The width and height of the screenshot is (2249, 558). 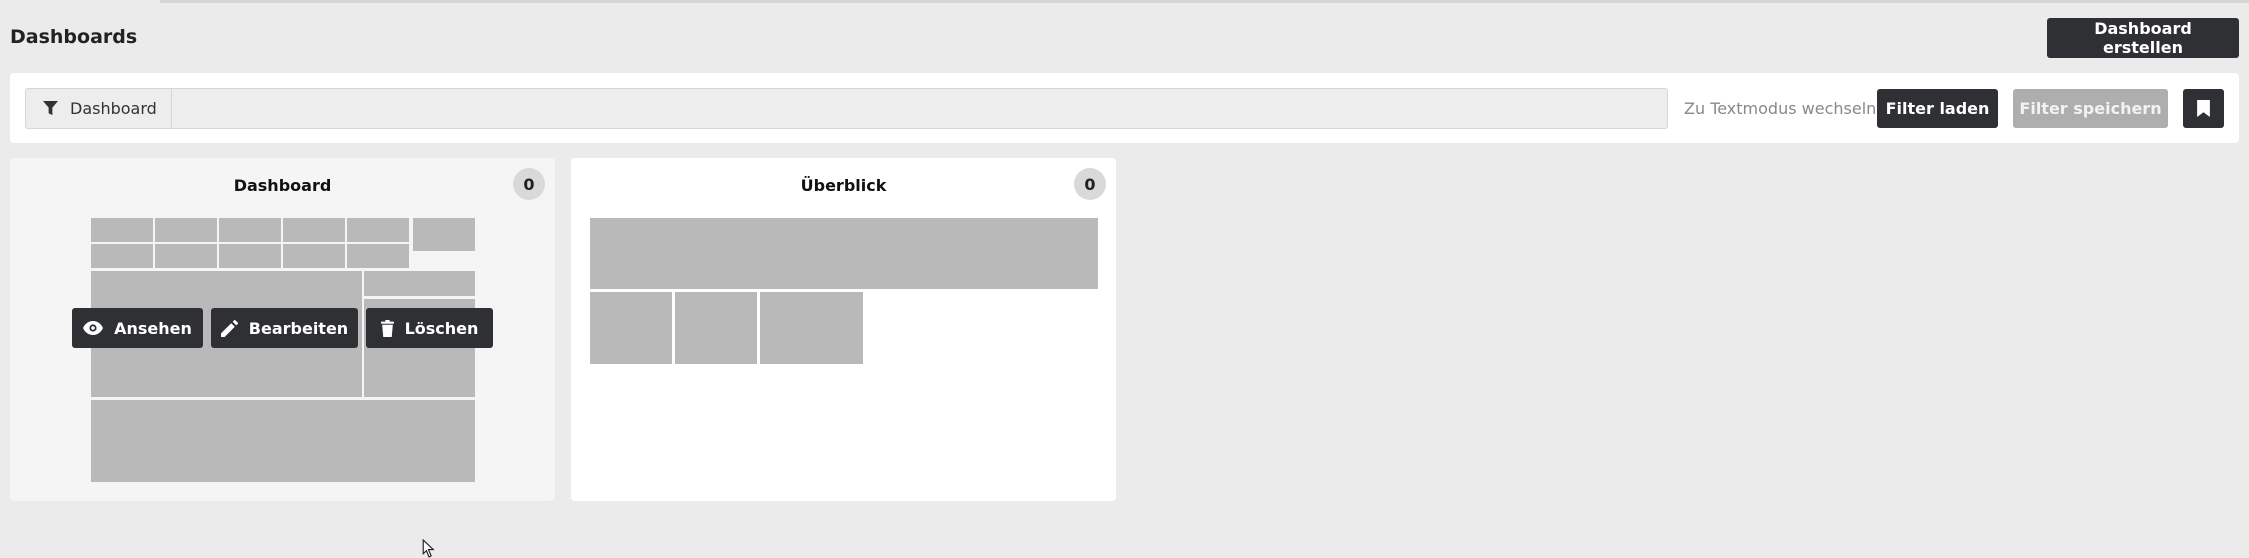 I want to click on filter-chip-label: Dashboard, so click(x=113, y=108).